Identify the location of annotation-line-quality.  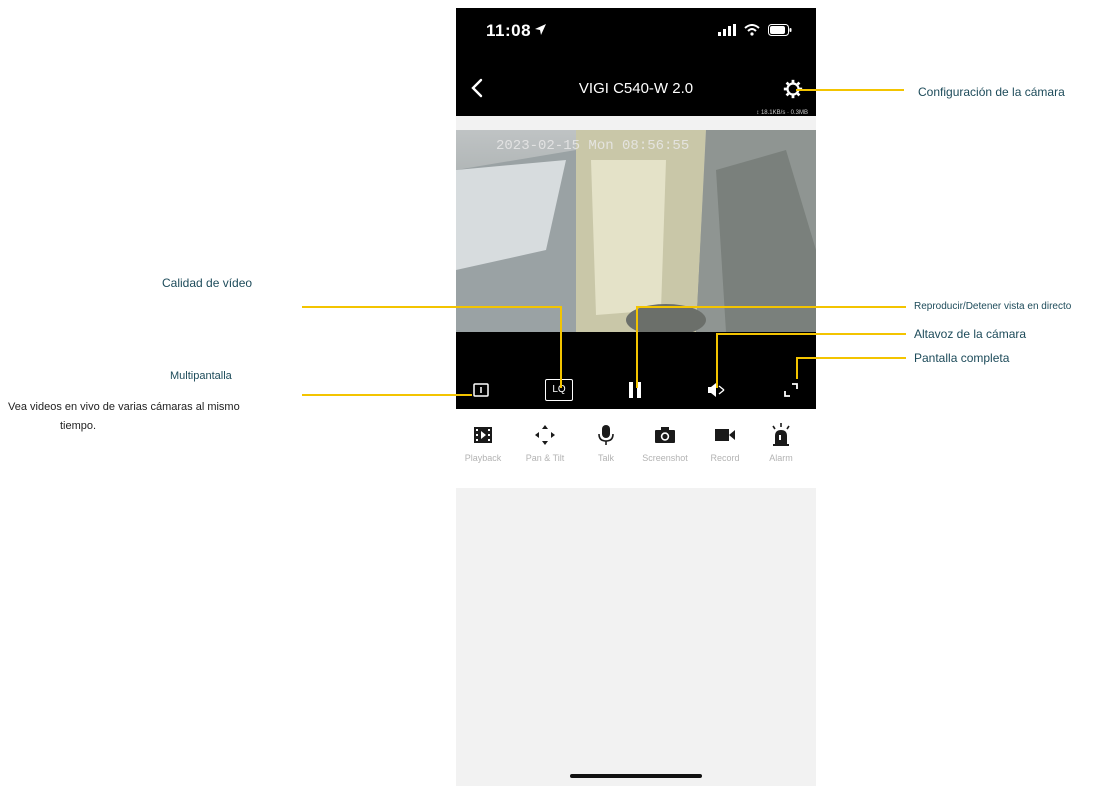
(432, 307).